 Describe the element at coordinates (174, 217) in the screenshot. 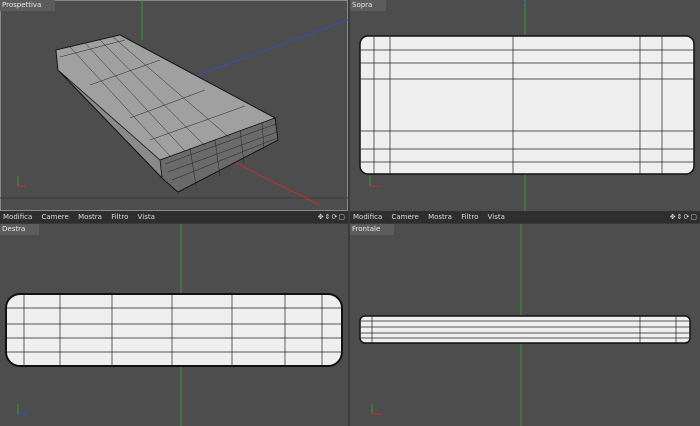

I see `menubar-top-left: Modifica Camere Mostra Filtro Vista ✥⇕⟳▢` at that location.